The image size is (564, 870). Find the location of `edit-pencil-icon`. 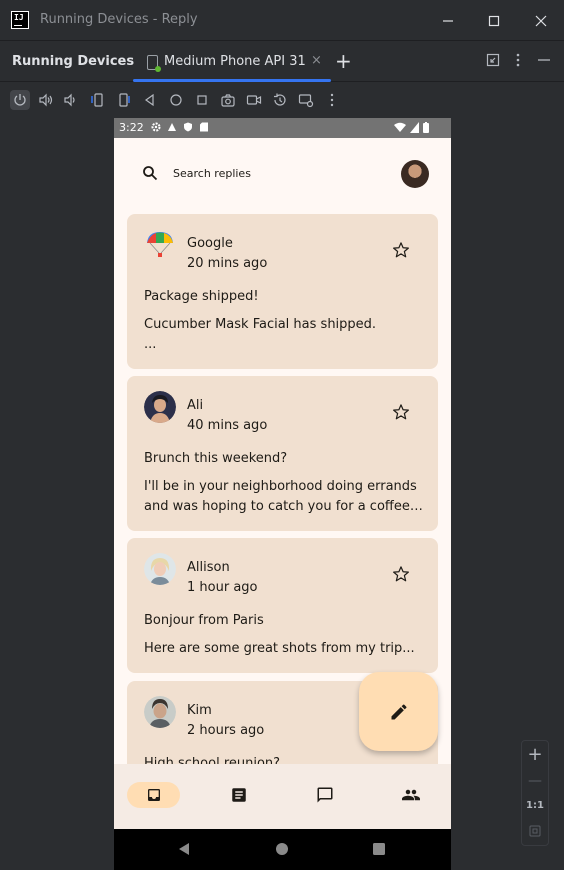

edit-pencil-icon is located at coordinates (399, 711).